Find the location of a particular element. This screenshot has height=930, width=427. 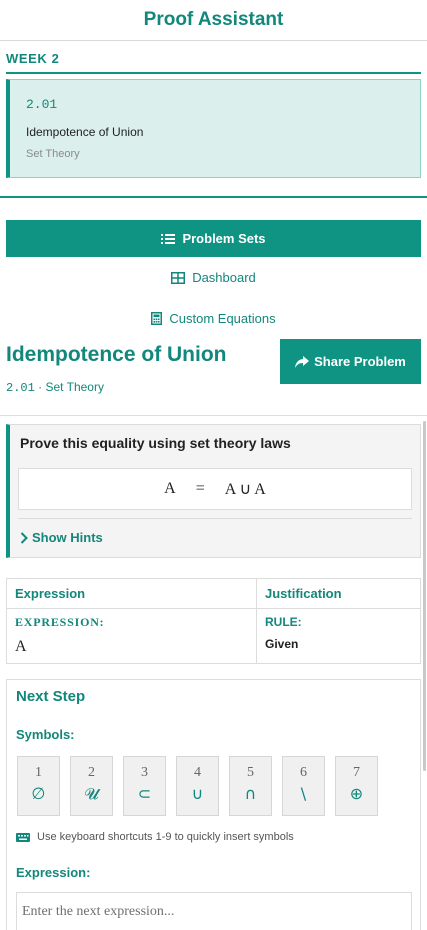

symbol-shortcut: 6 is located at coordinates (303, 772).